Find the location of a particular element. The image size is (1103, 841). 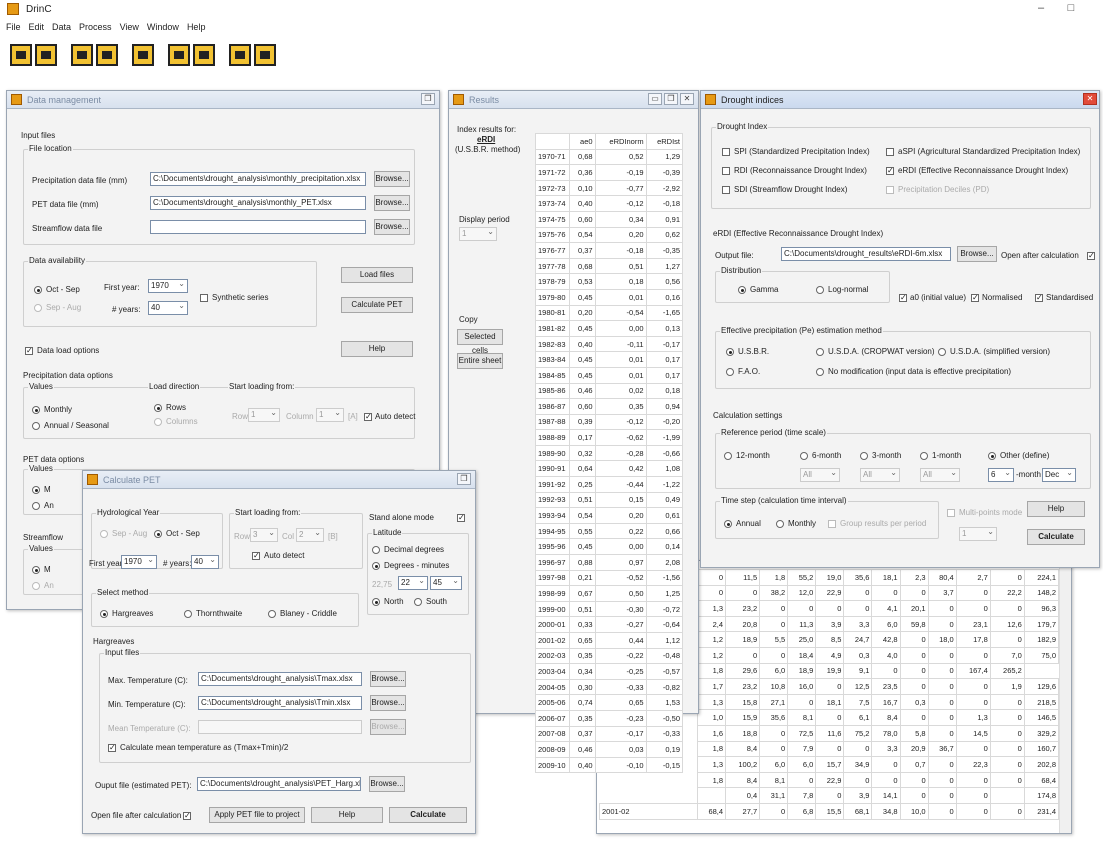

south-radio is located at coordinates (418, 602).